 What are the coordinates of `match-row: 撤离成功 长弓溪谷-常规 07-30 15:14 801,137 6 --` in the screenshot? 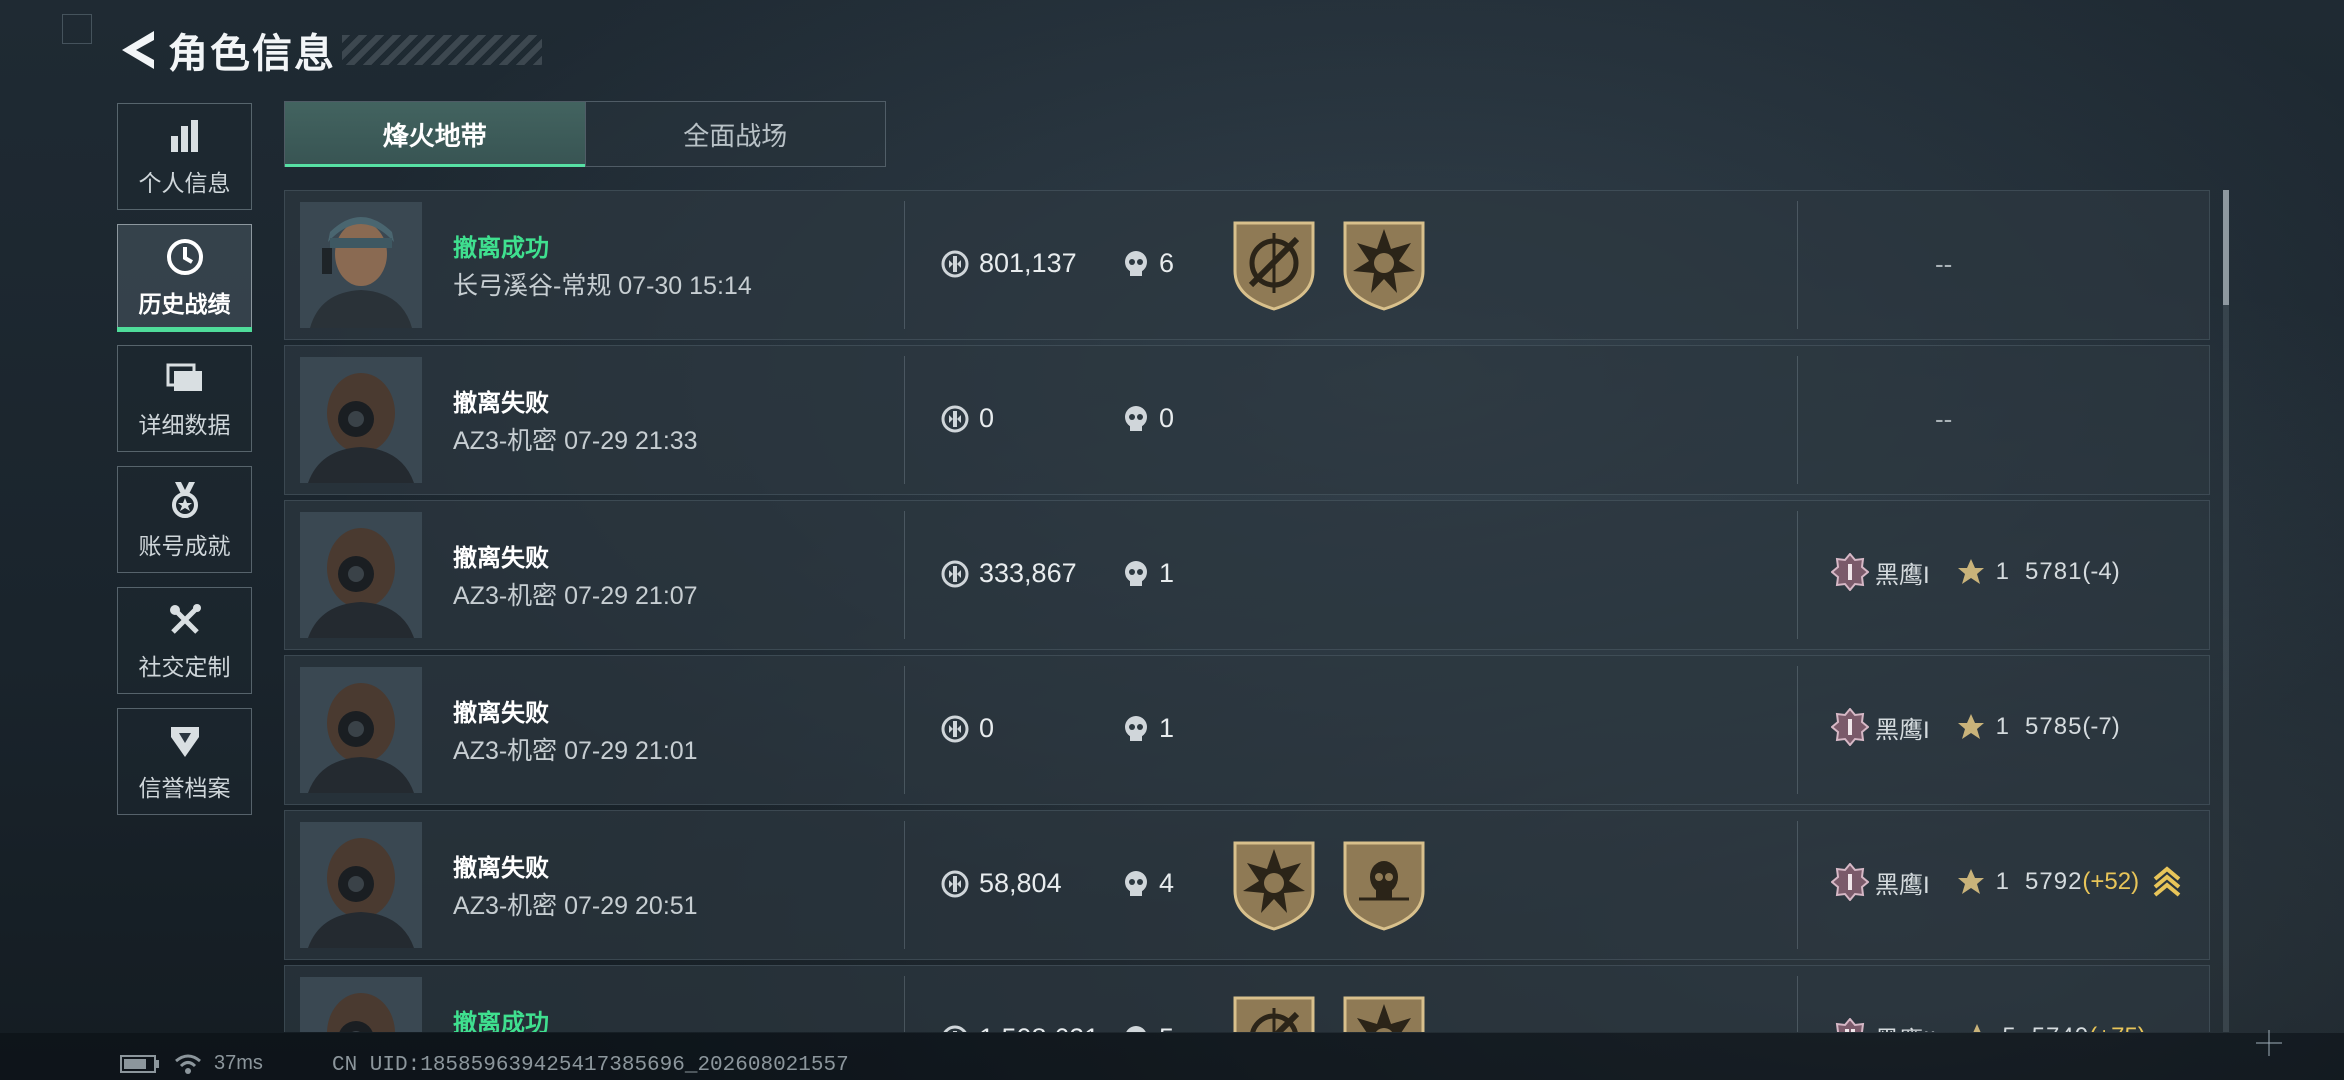 It's located at (1247, 265).